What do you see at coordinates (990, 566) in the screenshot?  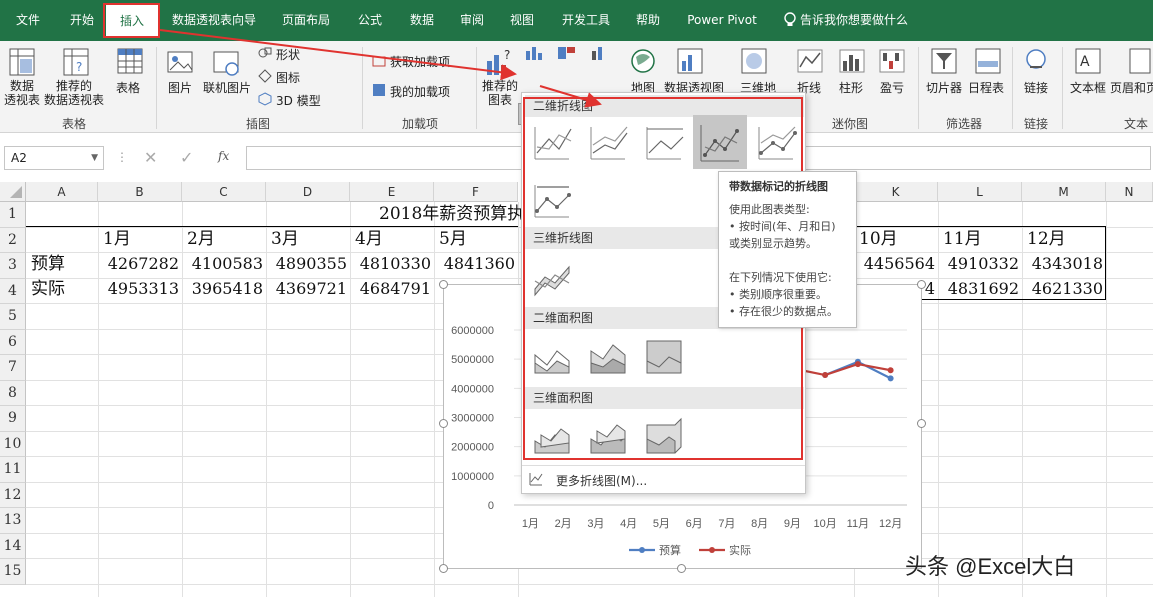 I see `watermark: 头条 @Excel大白` at bounding box center [990, 566].